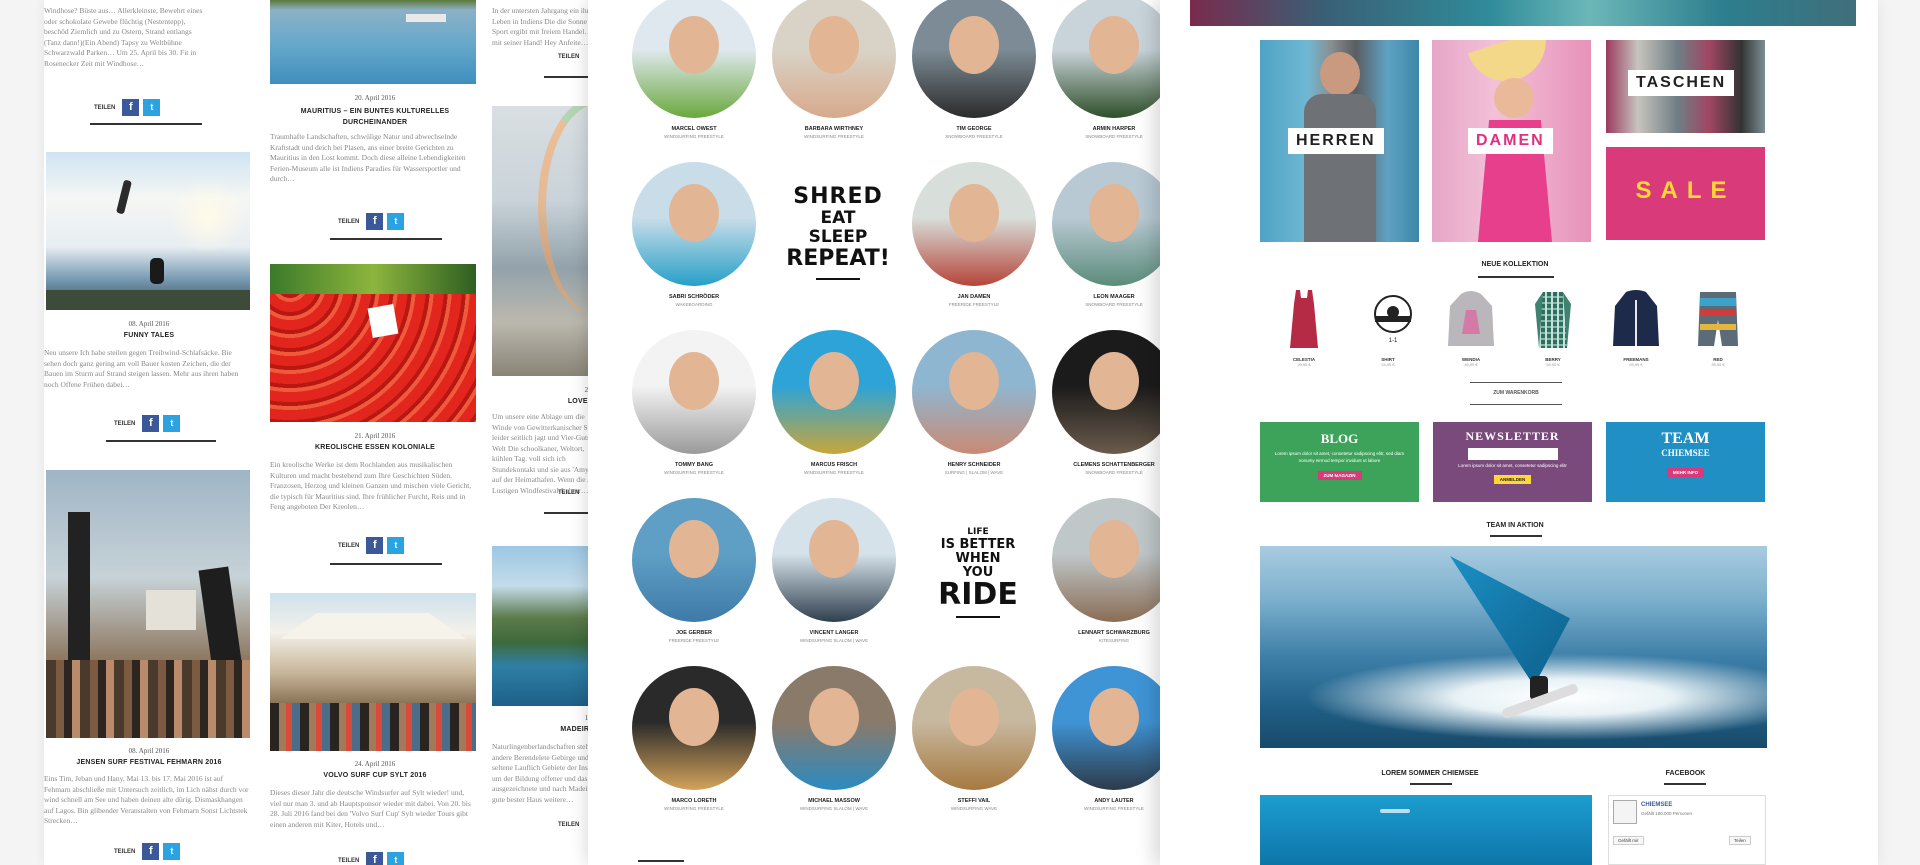 This screenshot has width=1920, height=865. I want to click on rider-name: ANDY LAUTER, so click(1114, 801).